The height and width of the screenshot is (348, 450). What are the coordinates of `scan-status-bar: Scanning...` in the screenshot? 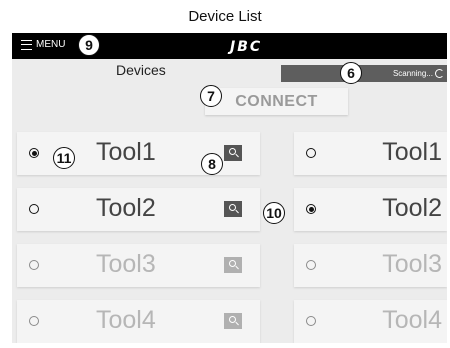 It's located at (364, 73).